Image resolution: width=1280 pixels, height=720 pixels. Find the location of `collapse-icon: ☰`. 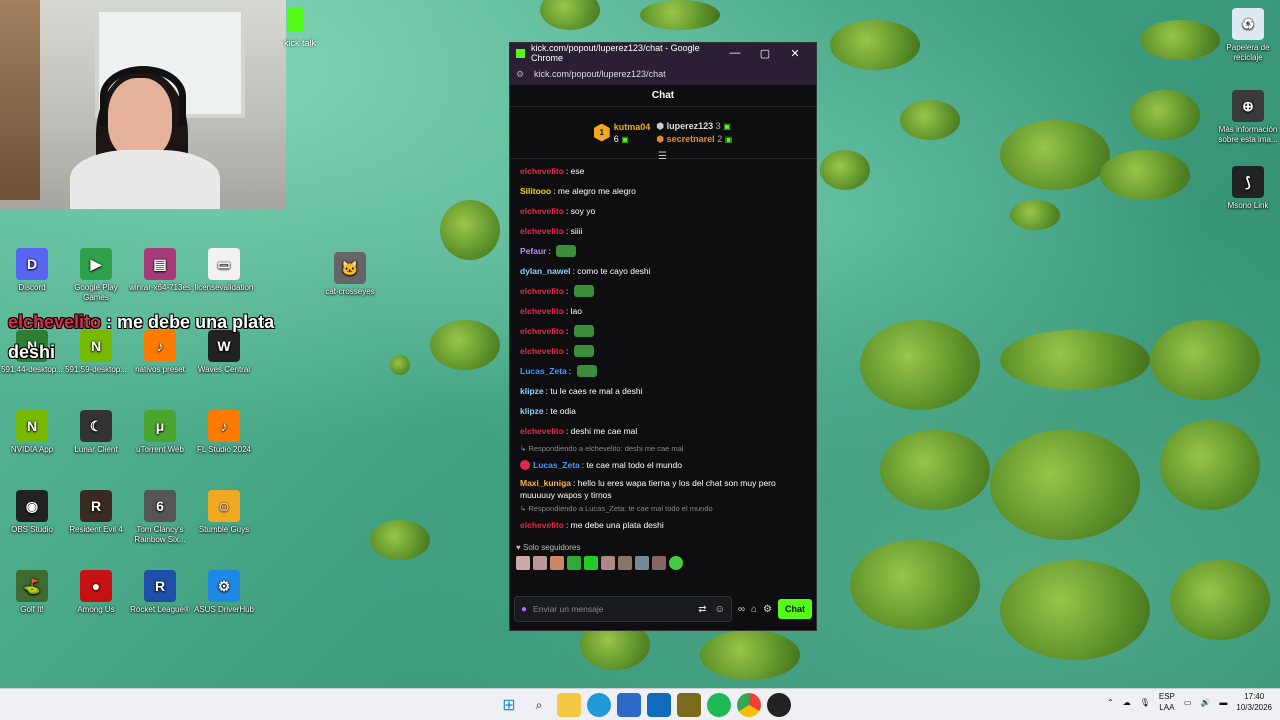

collapse-icon: ☰ is located at coordinates (662, 156).